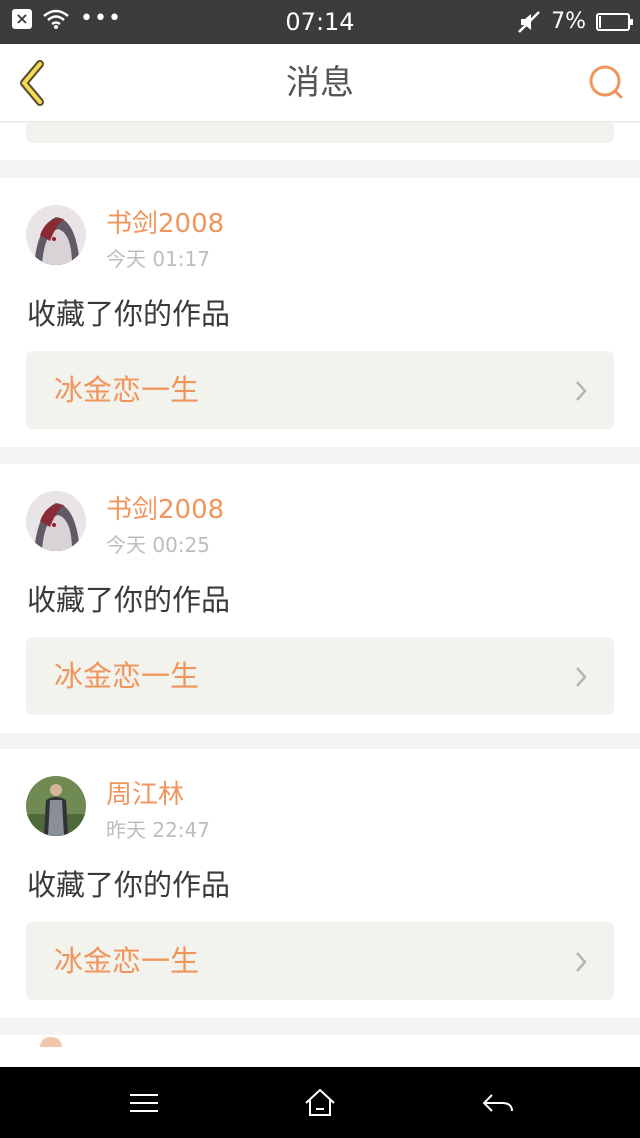  I want to click on battery-fill, so click(600, 22).